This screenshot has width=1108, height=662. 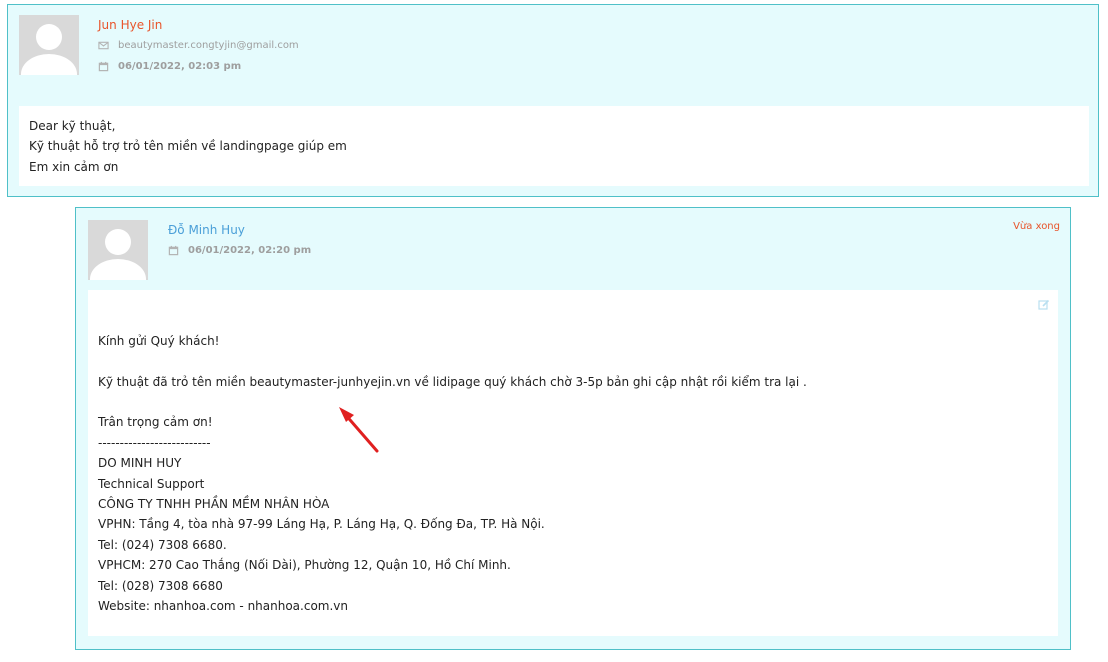 I want to click on reply-line: Kính gửi Quý khách!, so click(x=159, y=340).